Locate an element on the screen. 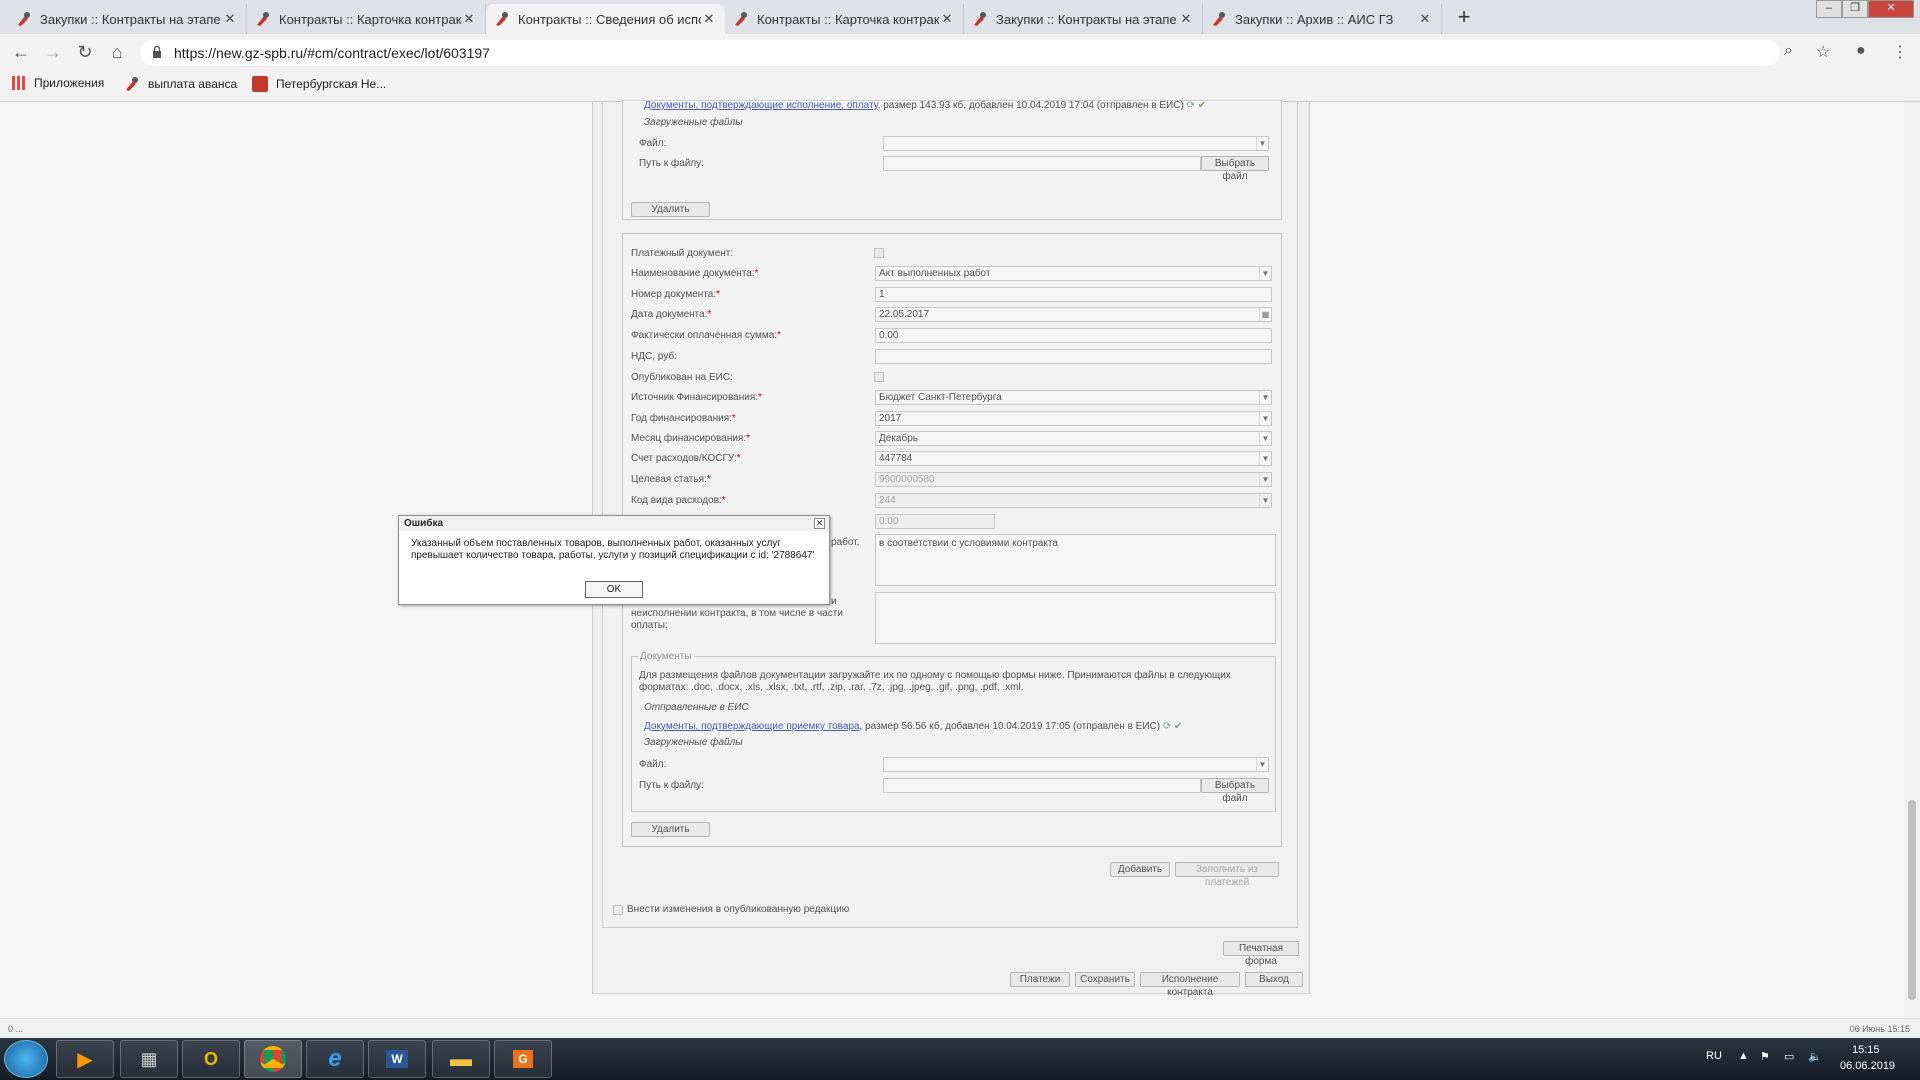  pdf-app-icon: G is located at coordinates (523, 1059).